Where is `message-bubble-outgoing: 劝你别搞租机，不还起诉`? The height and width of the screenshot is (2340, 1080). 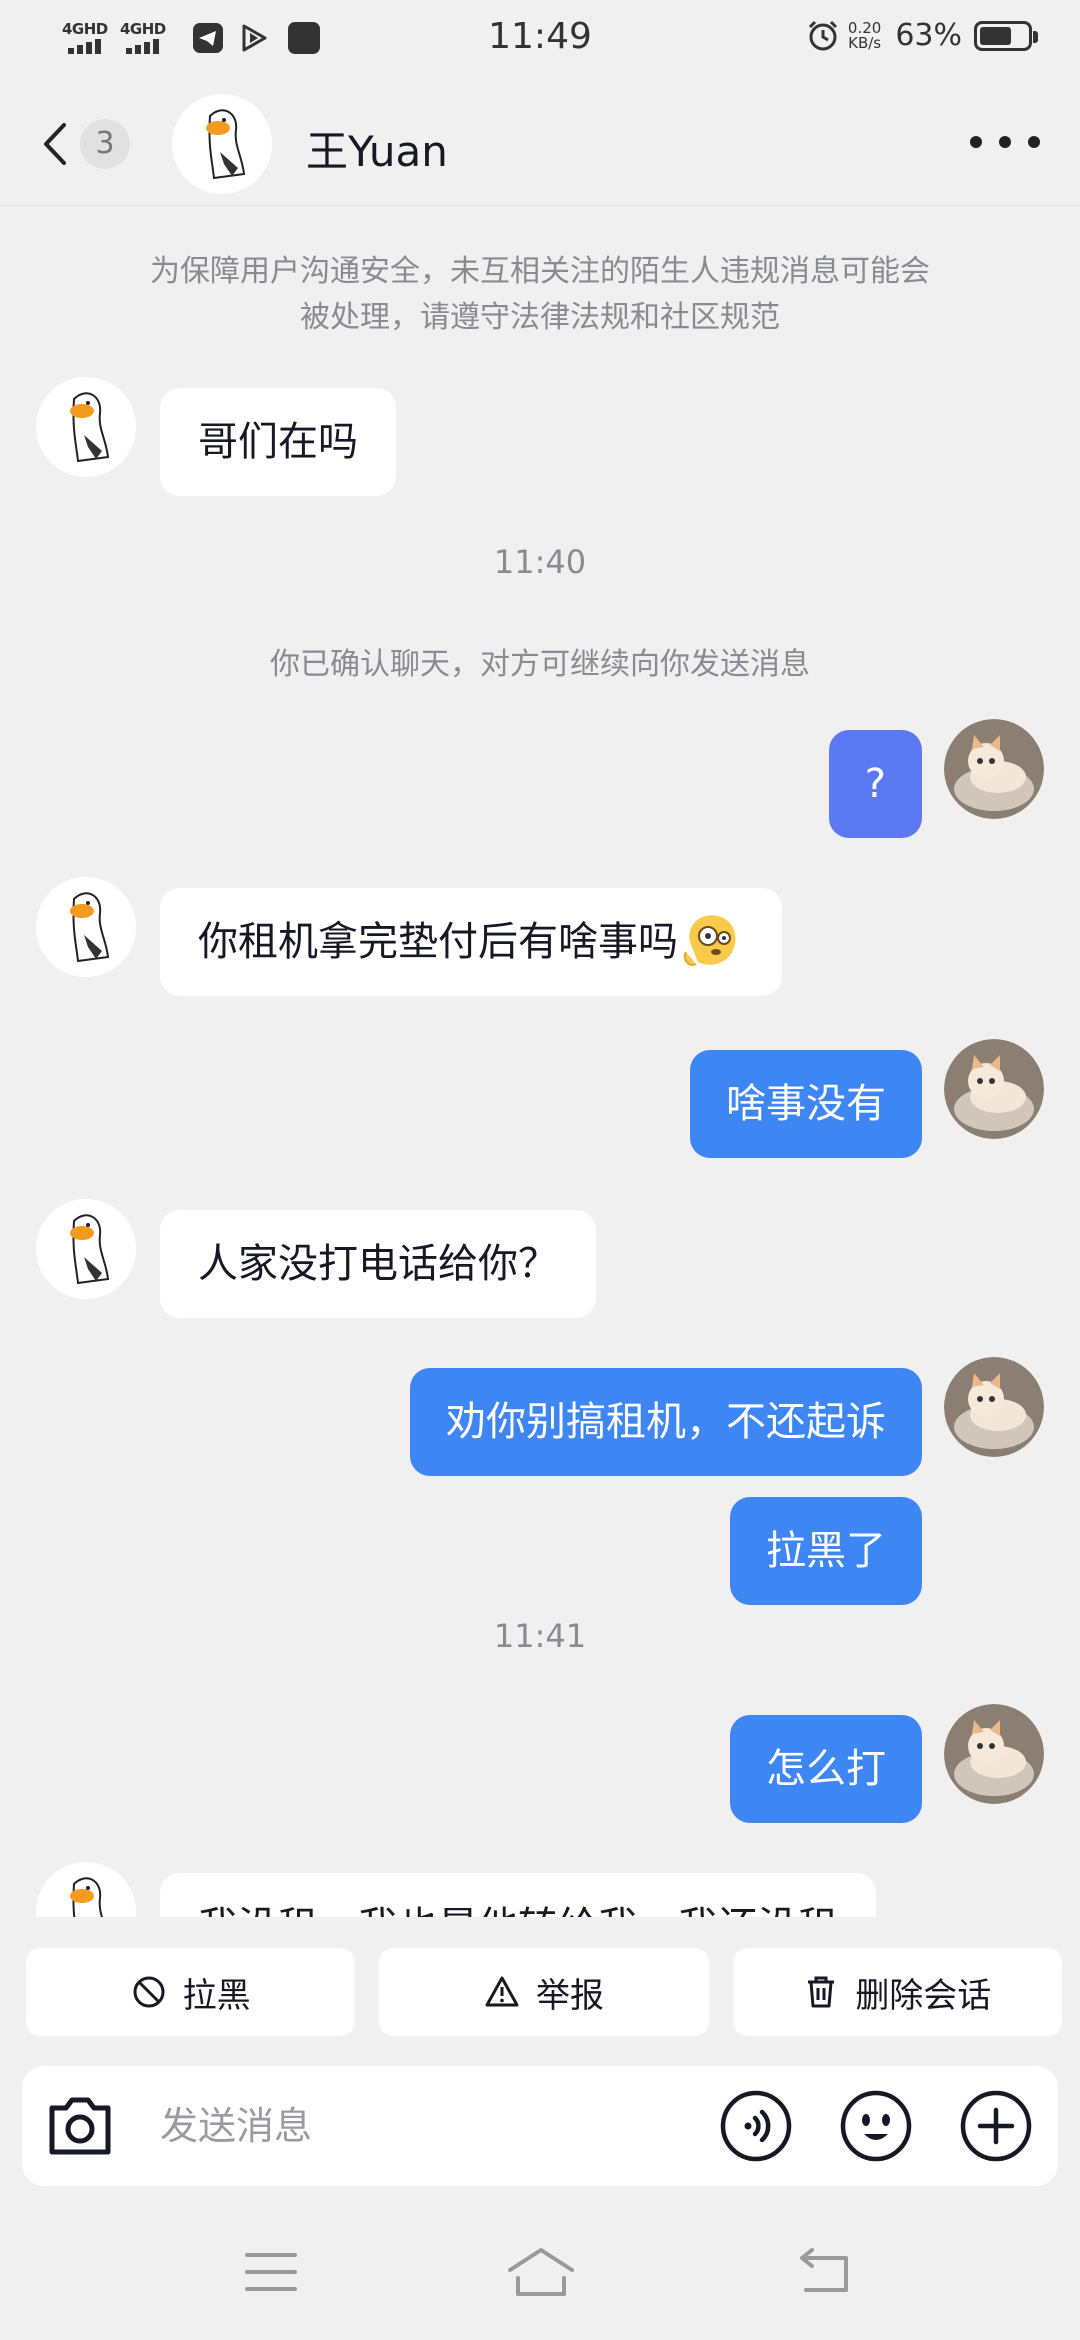
message-bubble-outgoing: 劝你别搞租机，不还起诉 is located at coordinates (666, 1422).